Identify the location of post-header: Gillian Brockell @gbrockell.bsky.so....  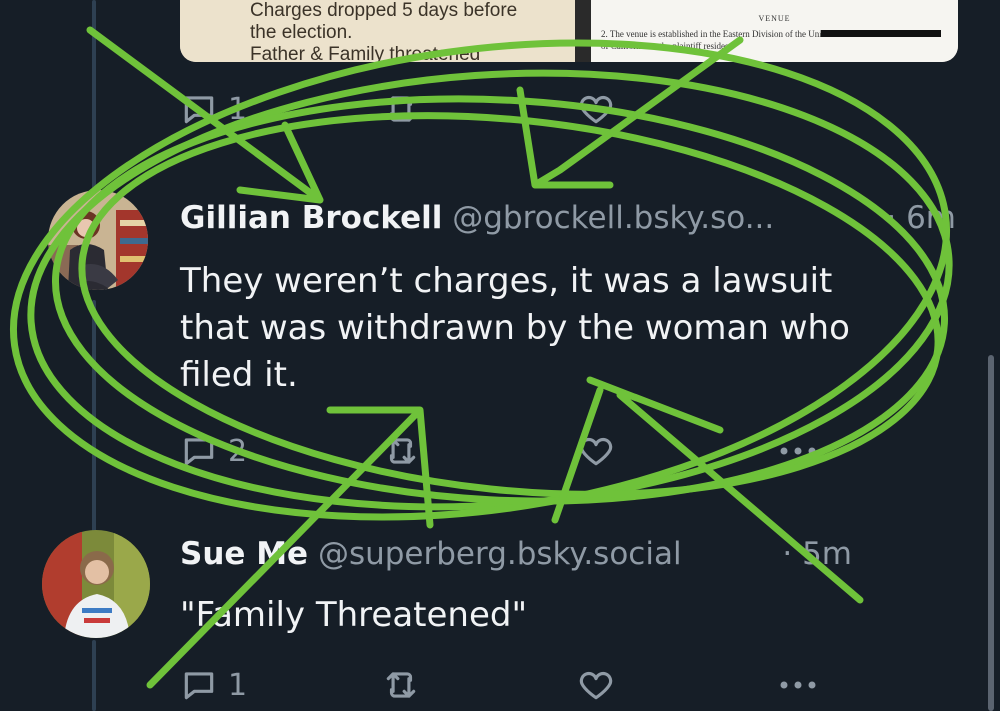
(515, 218).